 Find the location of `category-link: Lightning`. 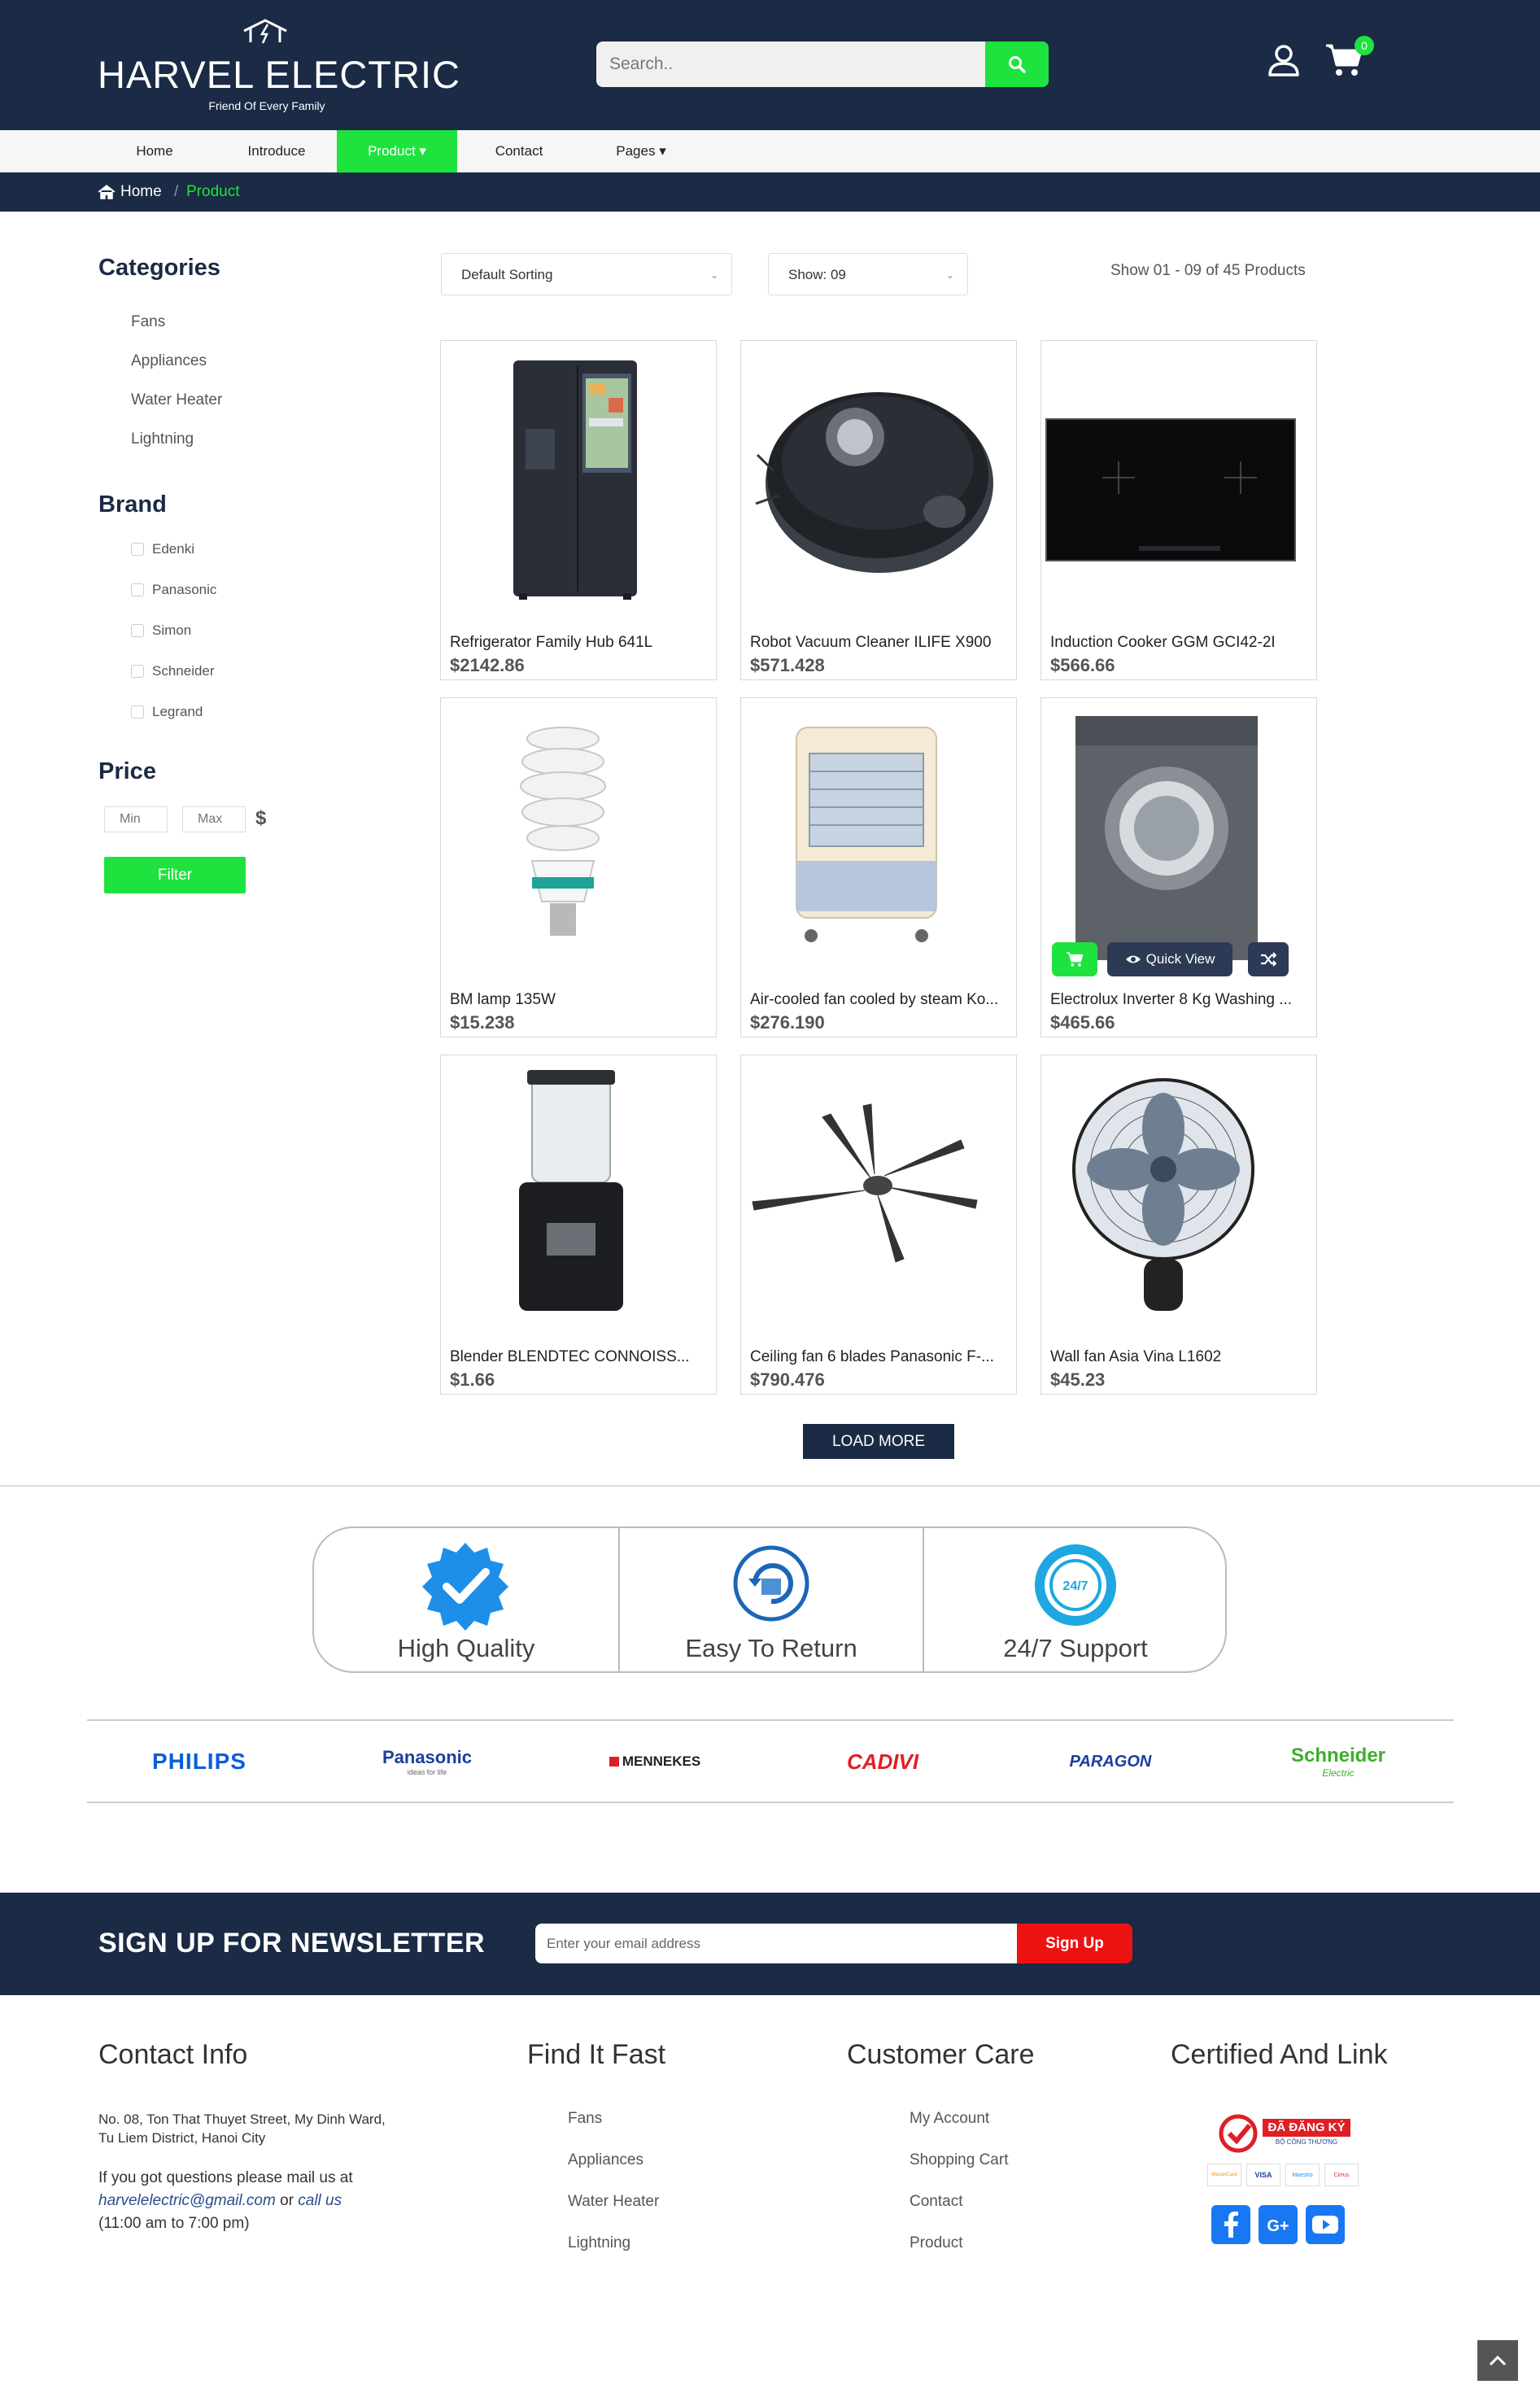

category-link: Lightning is located at coordinates (162, 439).